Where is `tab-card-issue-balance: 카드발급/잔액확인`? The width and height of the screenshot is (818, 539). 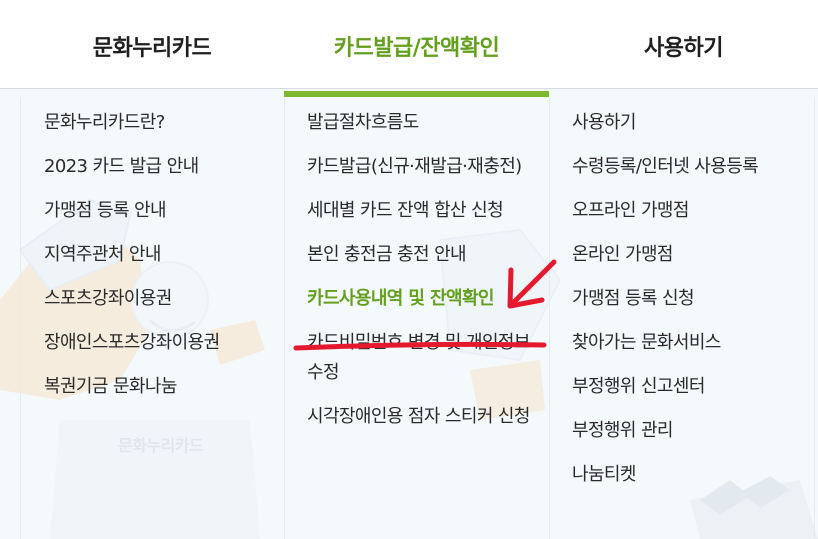
tab-card-issue-balance: 카드발급/잔액확인 is located at coordinates (416, 44).